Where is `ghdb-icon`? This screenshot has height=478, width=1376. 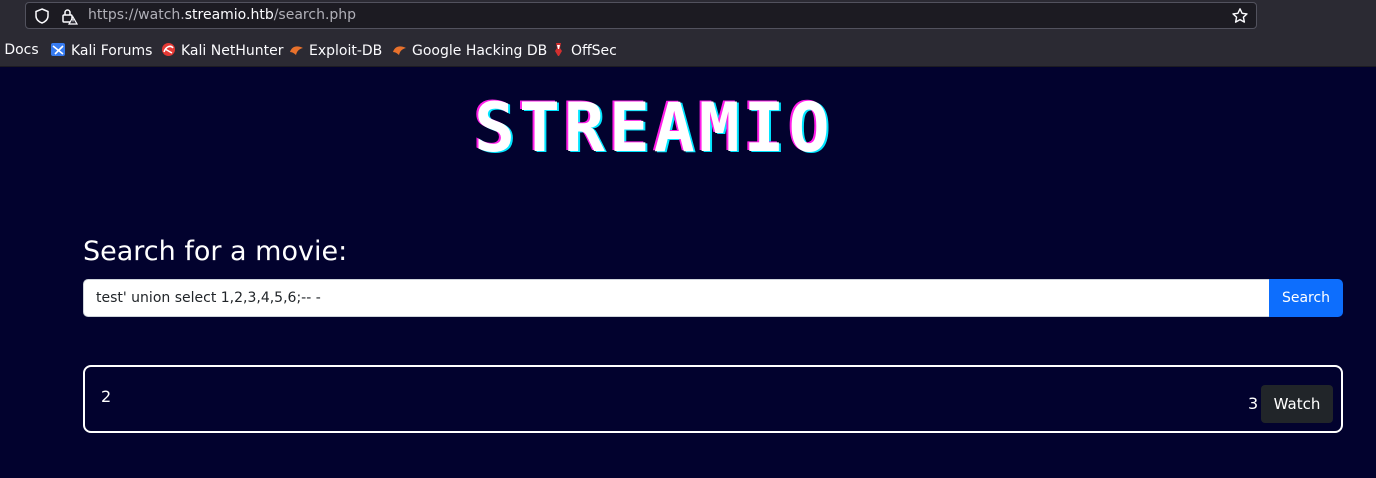
ghdb-icon is located at coordinates (399, 50).